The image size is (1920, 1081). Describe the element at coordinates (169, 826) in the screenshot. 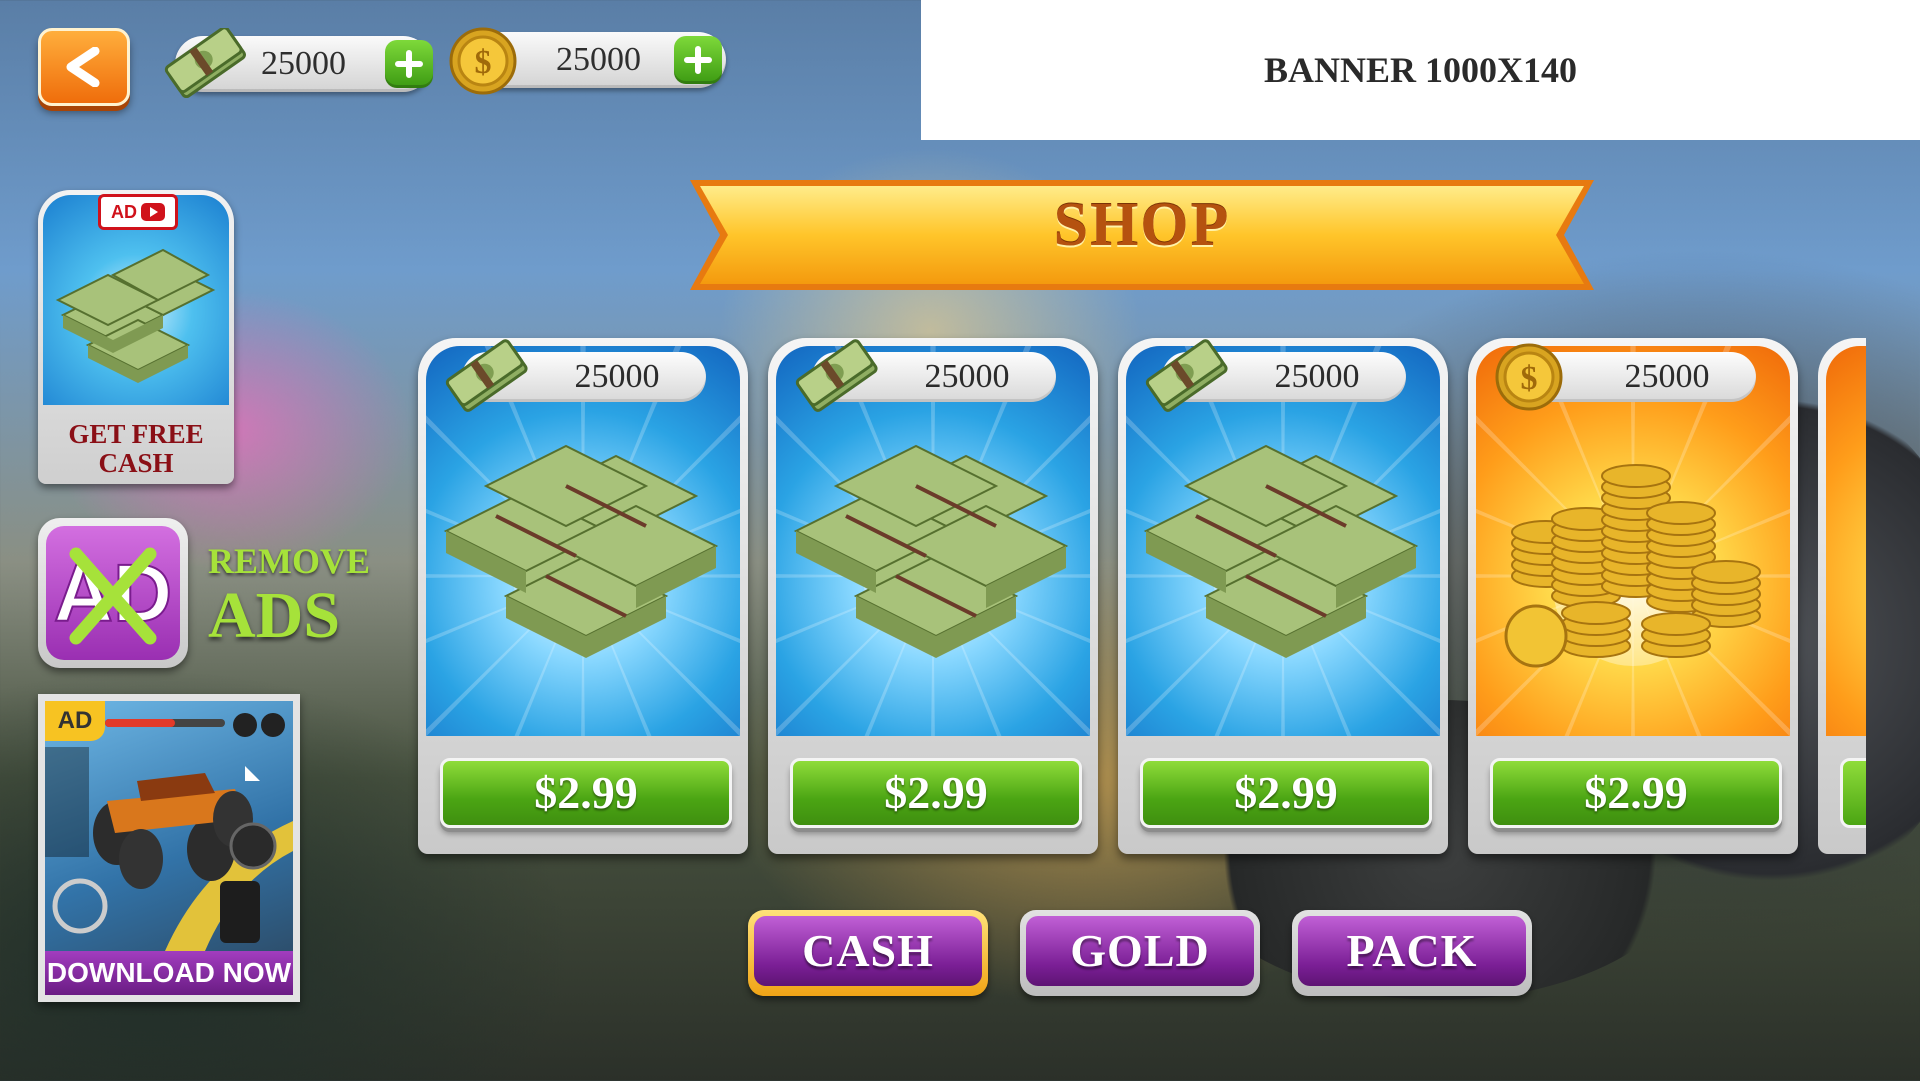

I see `promo-game-screenshot: AD` at that location.